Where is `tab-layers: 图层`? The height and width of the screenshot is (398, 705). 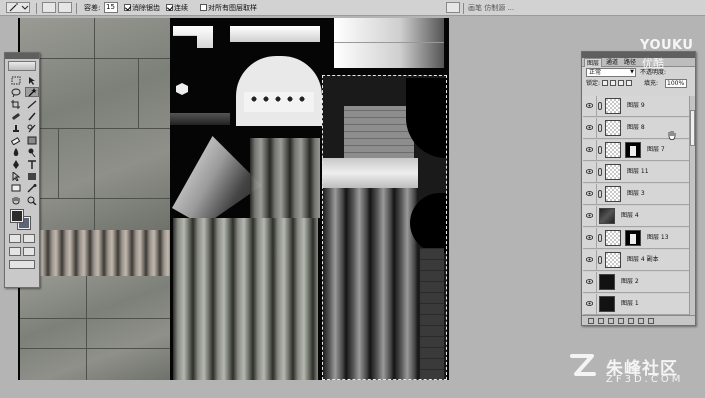 tab-layers: 图层 is located at coordinates (593, 62).